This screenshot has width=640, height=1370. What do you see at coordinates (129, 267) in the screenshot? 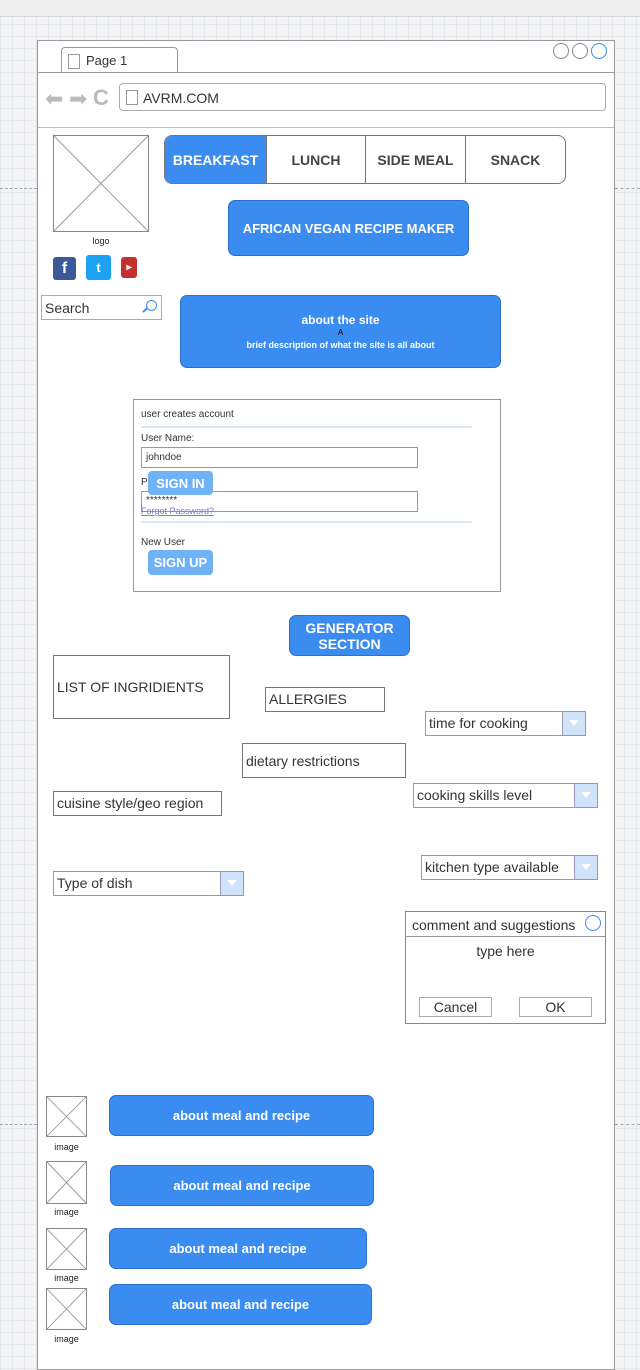
I see `youtube-icon: ▸` at bounding box center [129, 267].